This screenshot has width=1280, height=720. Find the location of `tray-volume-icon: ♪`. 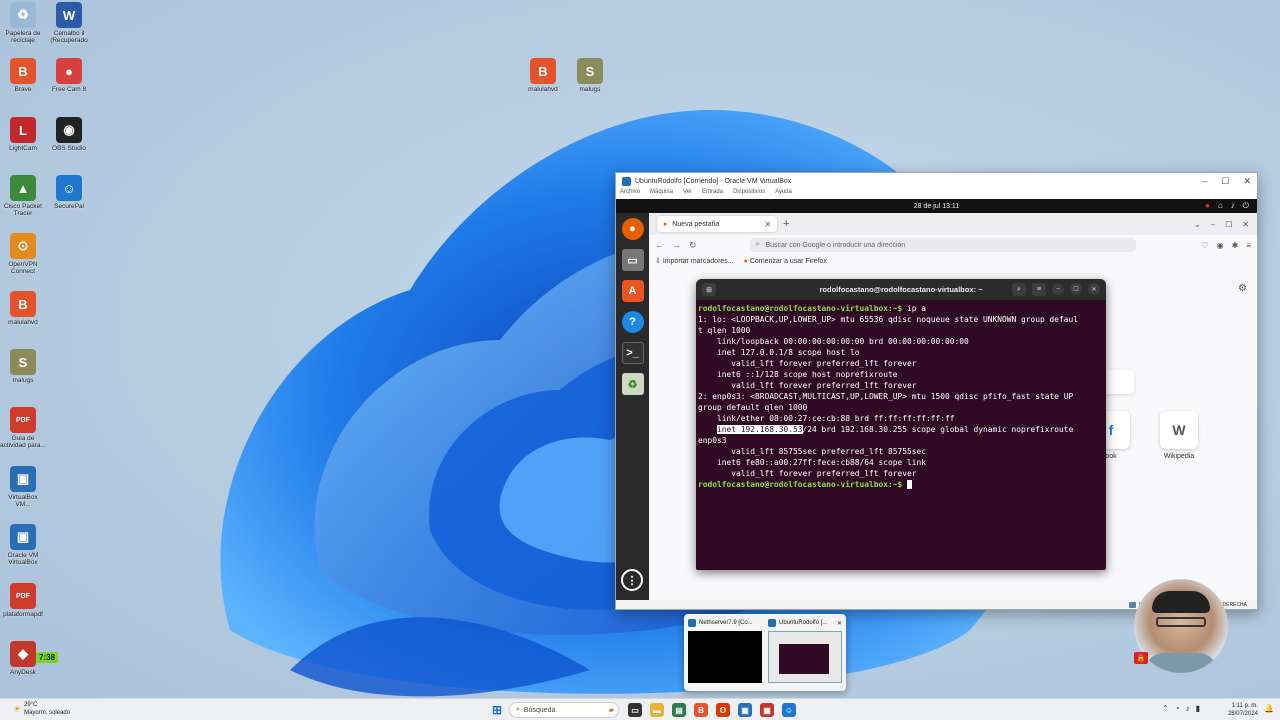

tray-volume-icon: ♪ is located at coordinates (1188, 708).